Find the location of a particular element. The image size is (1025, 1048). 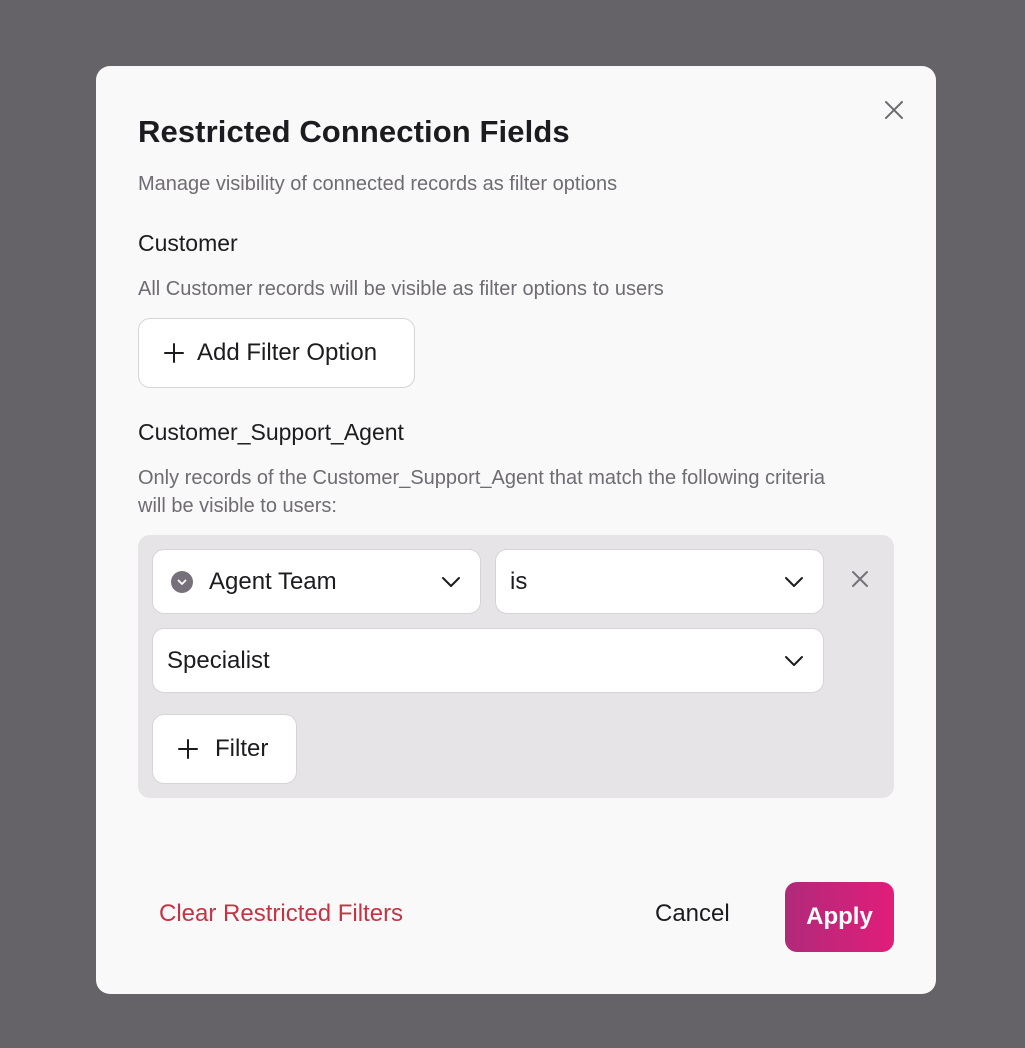

field-type-icon is located at coordinates (182, 581).